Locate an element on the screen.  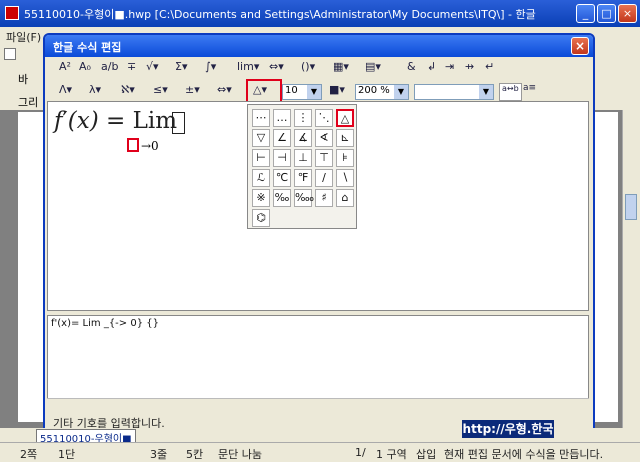
zoom-select: 200 % ▼ is located at coordinates (382, 92).